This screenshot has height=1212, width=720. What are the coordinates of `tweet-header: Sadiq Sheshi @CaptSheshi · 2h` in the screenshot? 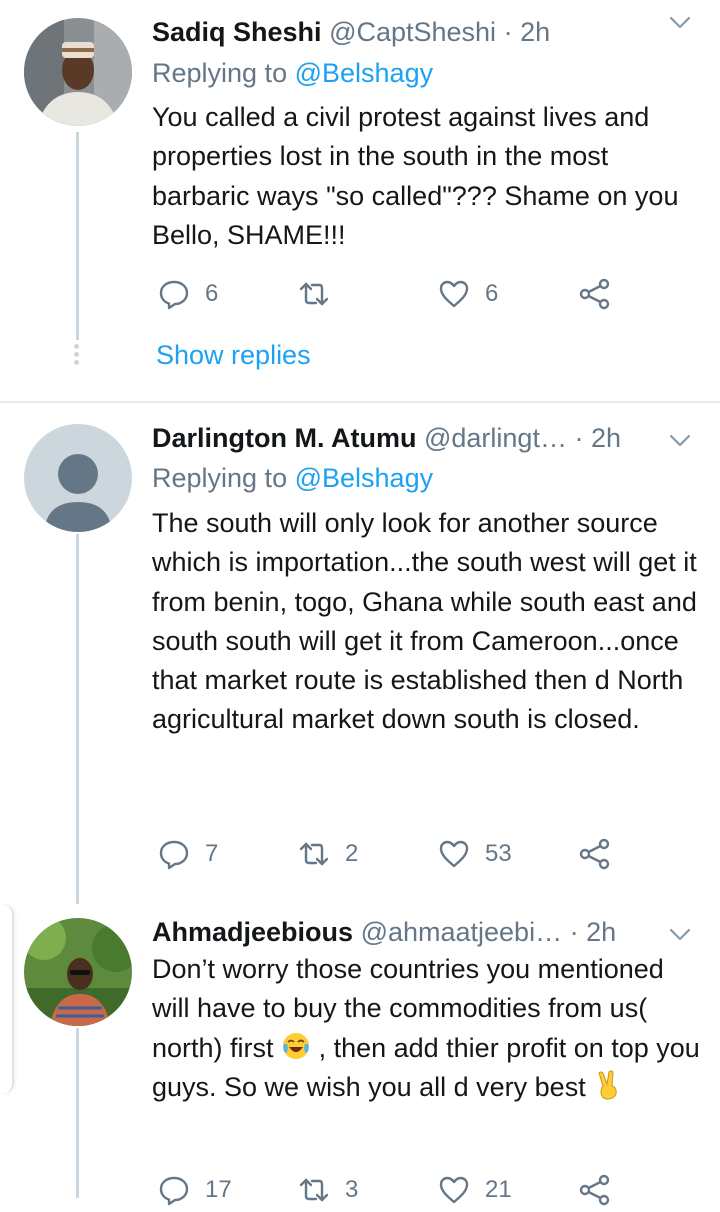 It's located at (436, 32).